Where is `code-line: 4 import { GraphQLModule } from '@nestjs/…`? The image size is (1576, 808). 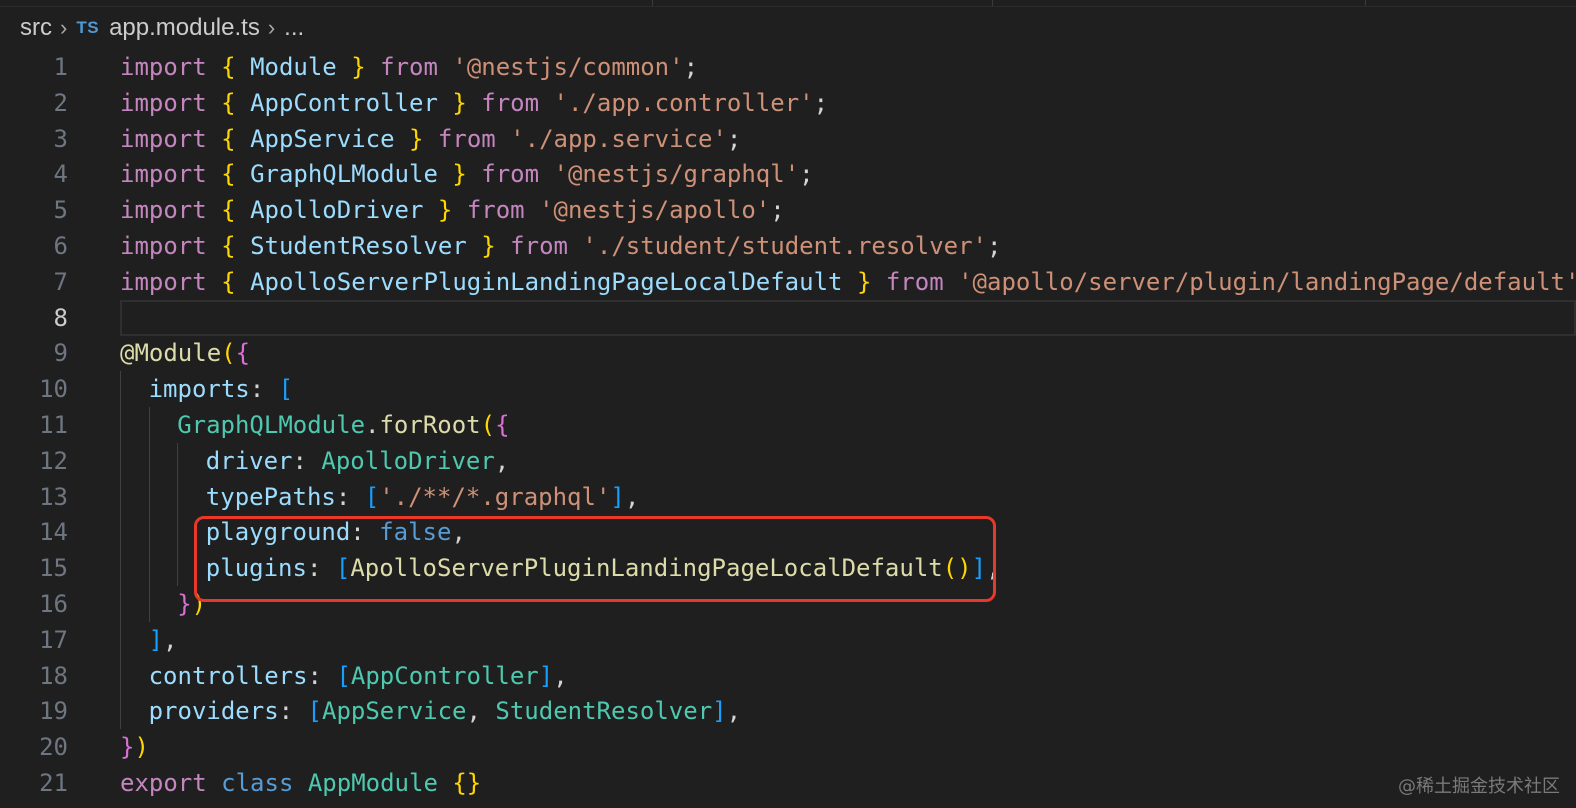
code-line: 4 import { GraphQLModule } from '@nestjs/… is located at coordinates (788, 174).